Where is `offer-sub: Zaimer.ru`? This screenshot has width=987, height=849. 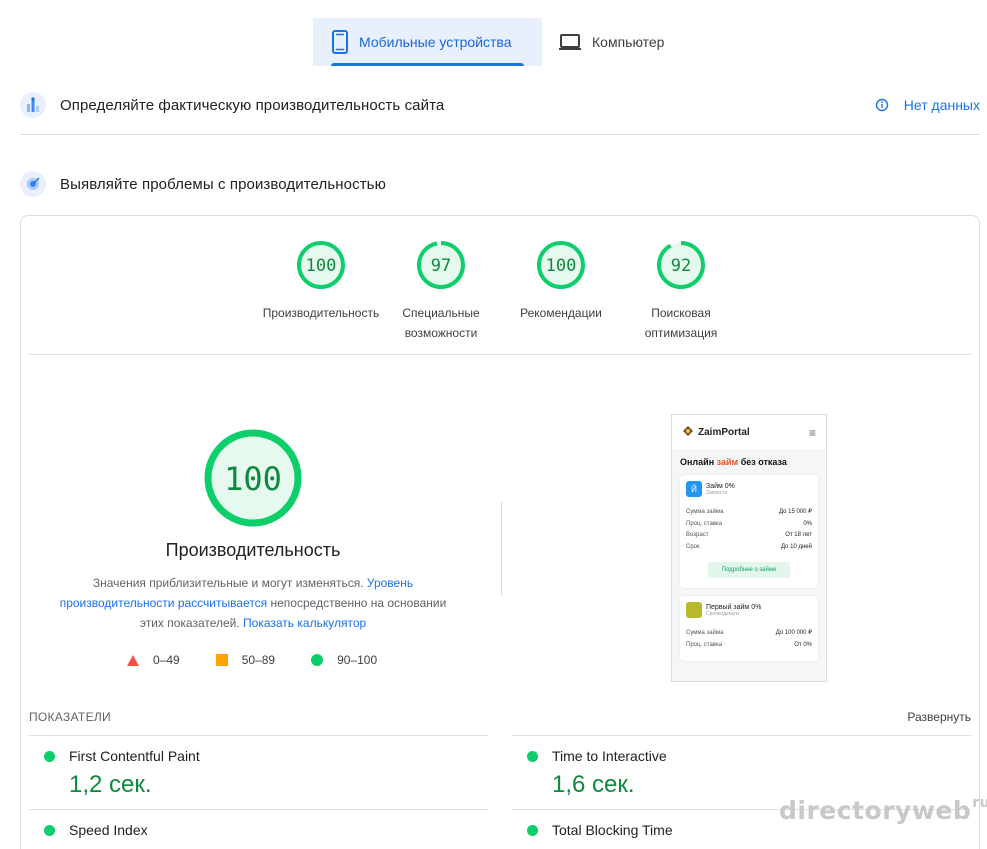
offer-sub: Zaimer.ru is located at coordinates (717, 492).